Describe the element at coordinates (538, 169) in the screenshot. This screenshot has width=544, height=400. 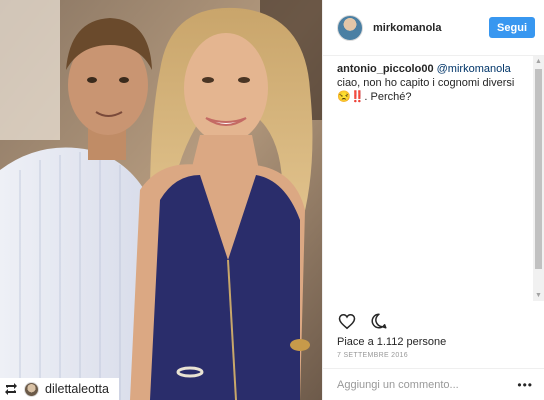
I see `scroll-thumb` at that location.